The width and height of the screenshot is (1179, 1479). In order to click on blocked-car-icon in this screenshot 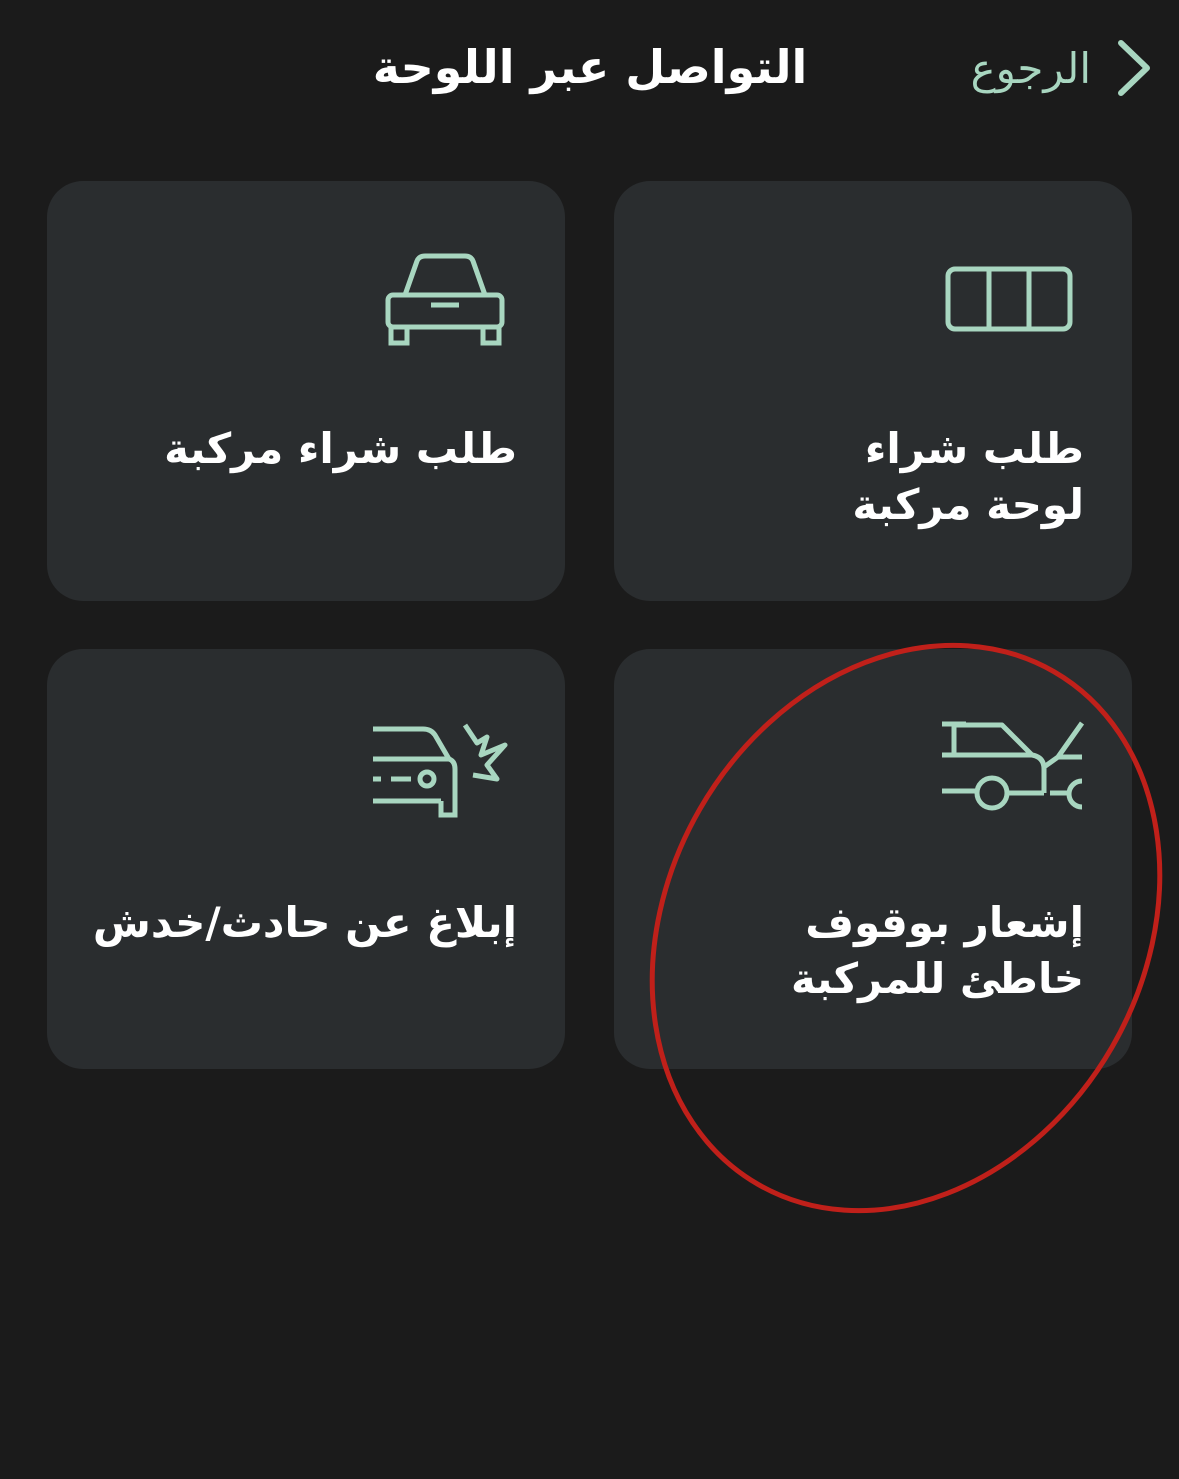, I will do `click(1013, 766)`.